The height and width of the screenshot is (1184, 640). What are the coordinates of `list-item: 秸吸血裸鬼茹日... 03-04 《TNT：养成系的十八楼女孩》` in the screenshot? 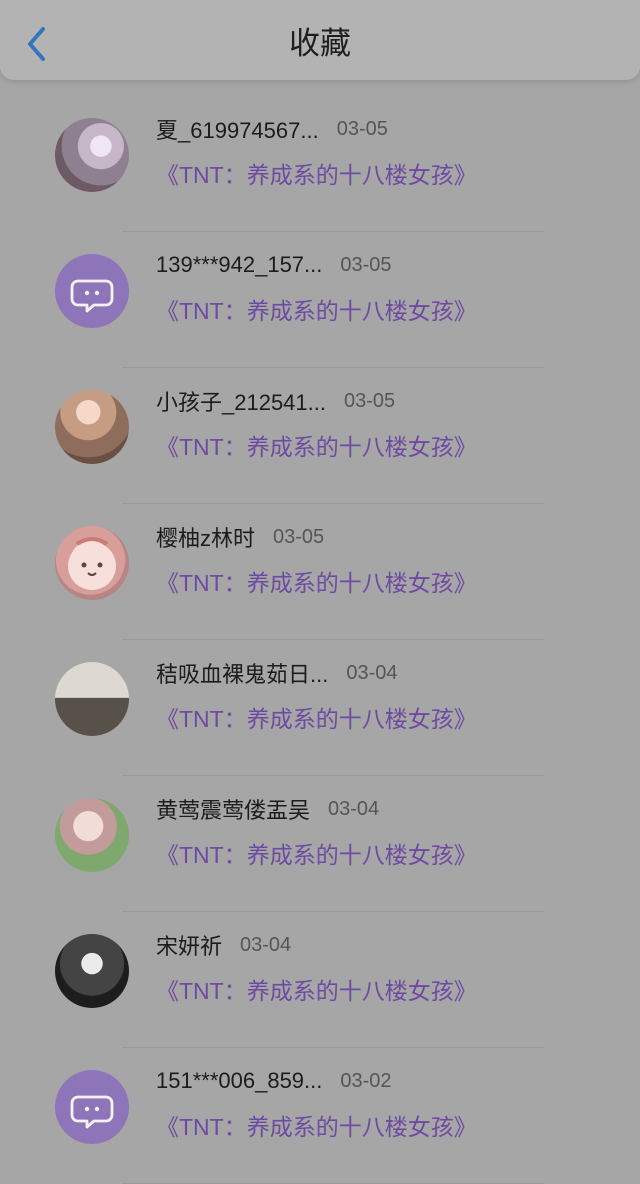 It's located at (320, 708).